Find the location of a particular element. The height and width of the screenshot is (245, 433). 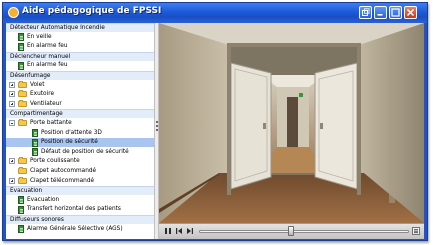

tree-item-label: Défaut de position de sécurité is located at coordinates (85, 151).